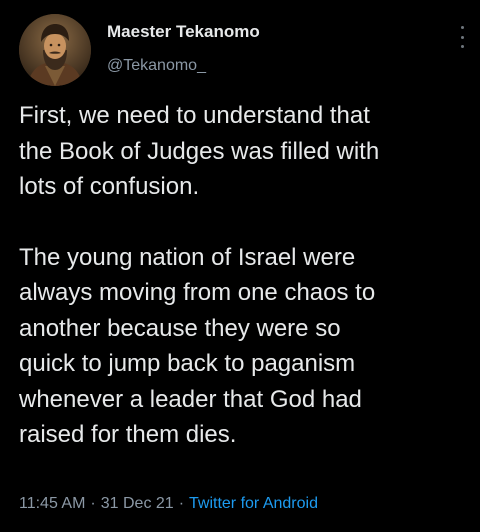 The image size is (480, 532). Describe the element at coordinates (253, 503) in the screenshot. I see `tweet-source-link: Twitter for Android` at that location.